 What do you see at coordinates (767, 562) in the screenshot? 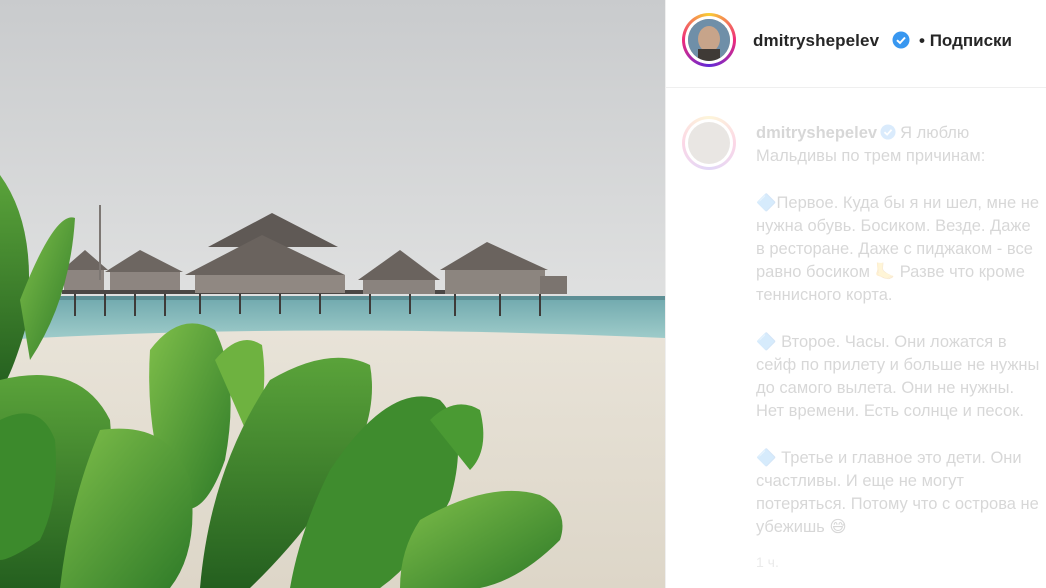
I see `post-timestamp: 1 ч.` at bounding box center [767, 562].